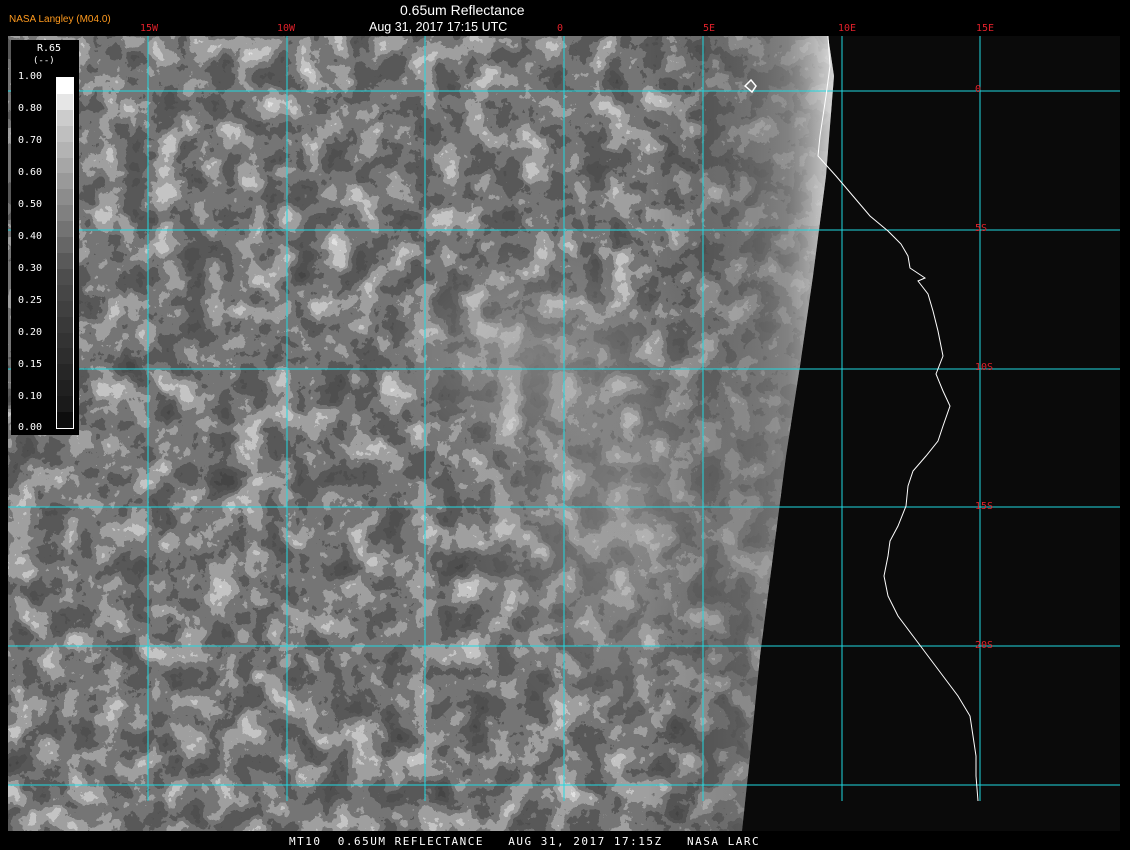 The image size is (1130, 850). I want to click on longitude-label: 10E, so click(847, 28).